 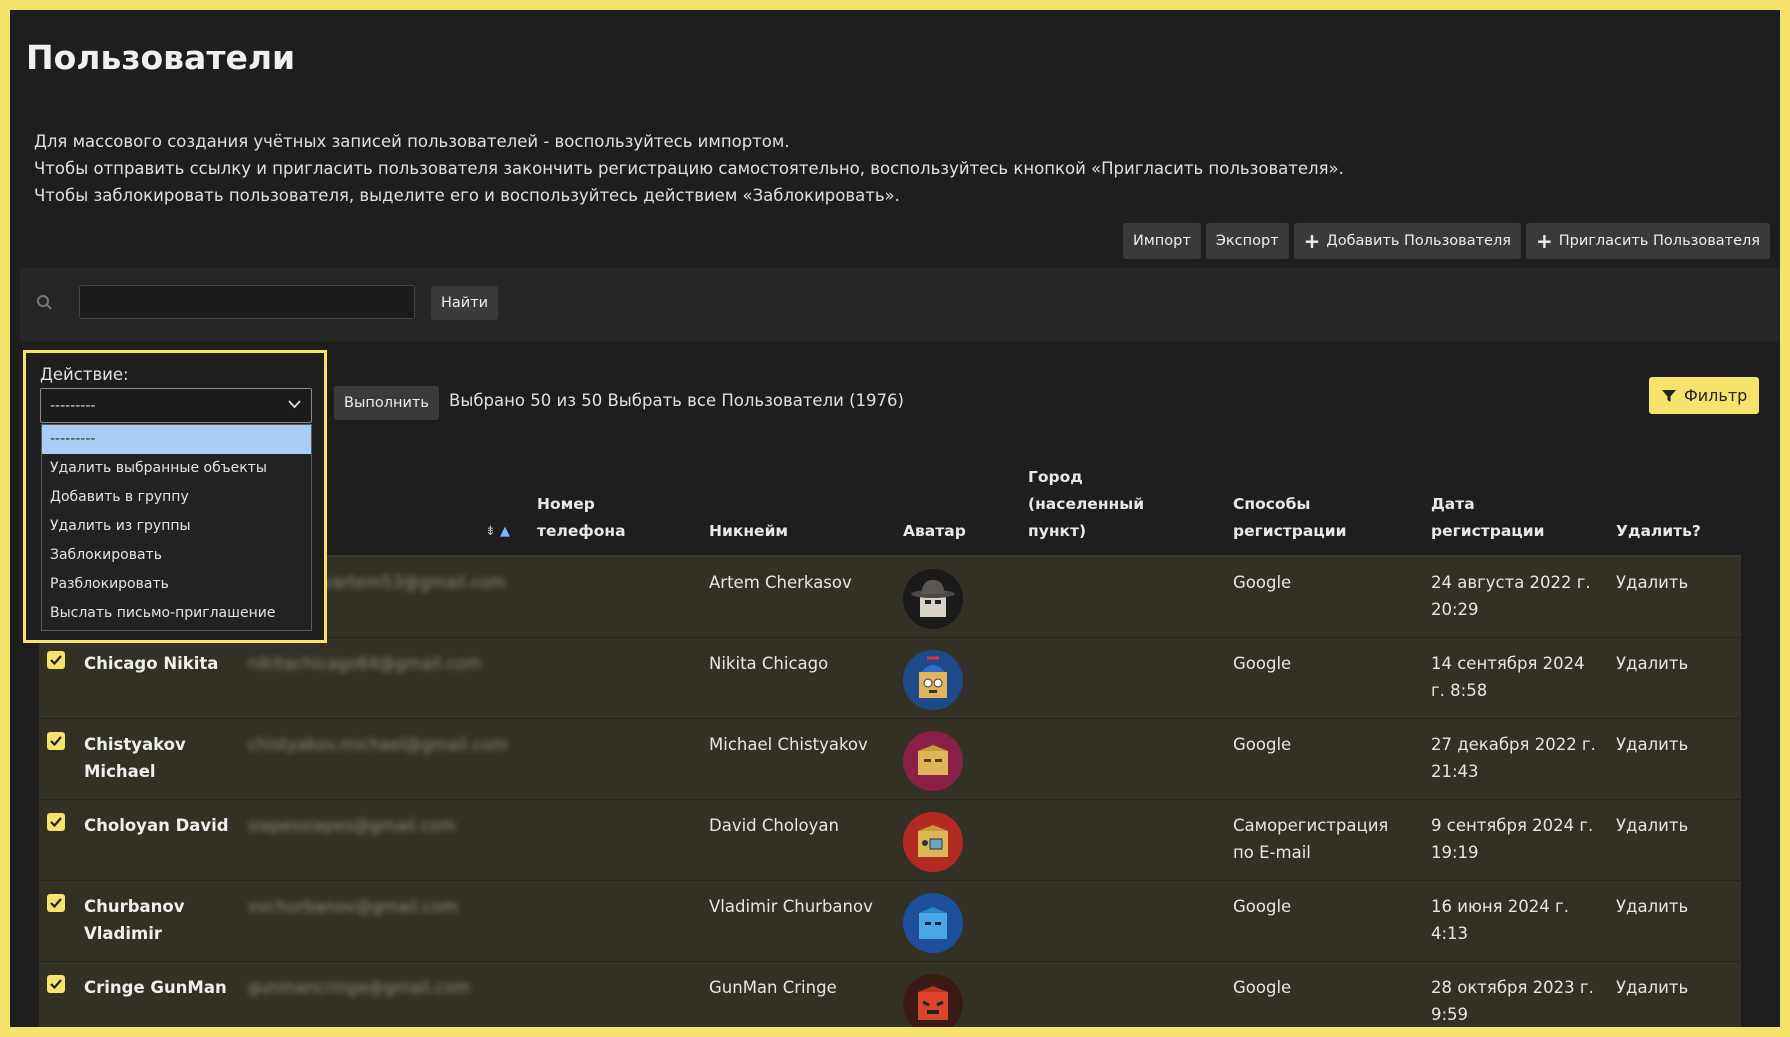 I want to click on column-header-phone: Номер телефона, so click(x=597, y=518).